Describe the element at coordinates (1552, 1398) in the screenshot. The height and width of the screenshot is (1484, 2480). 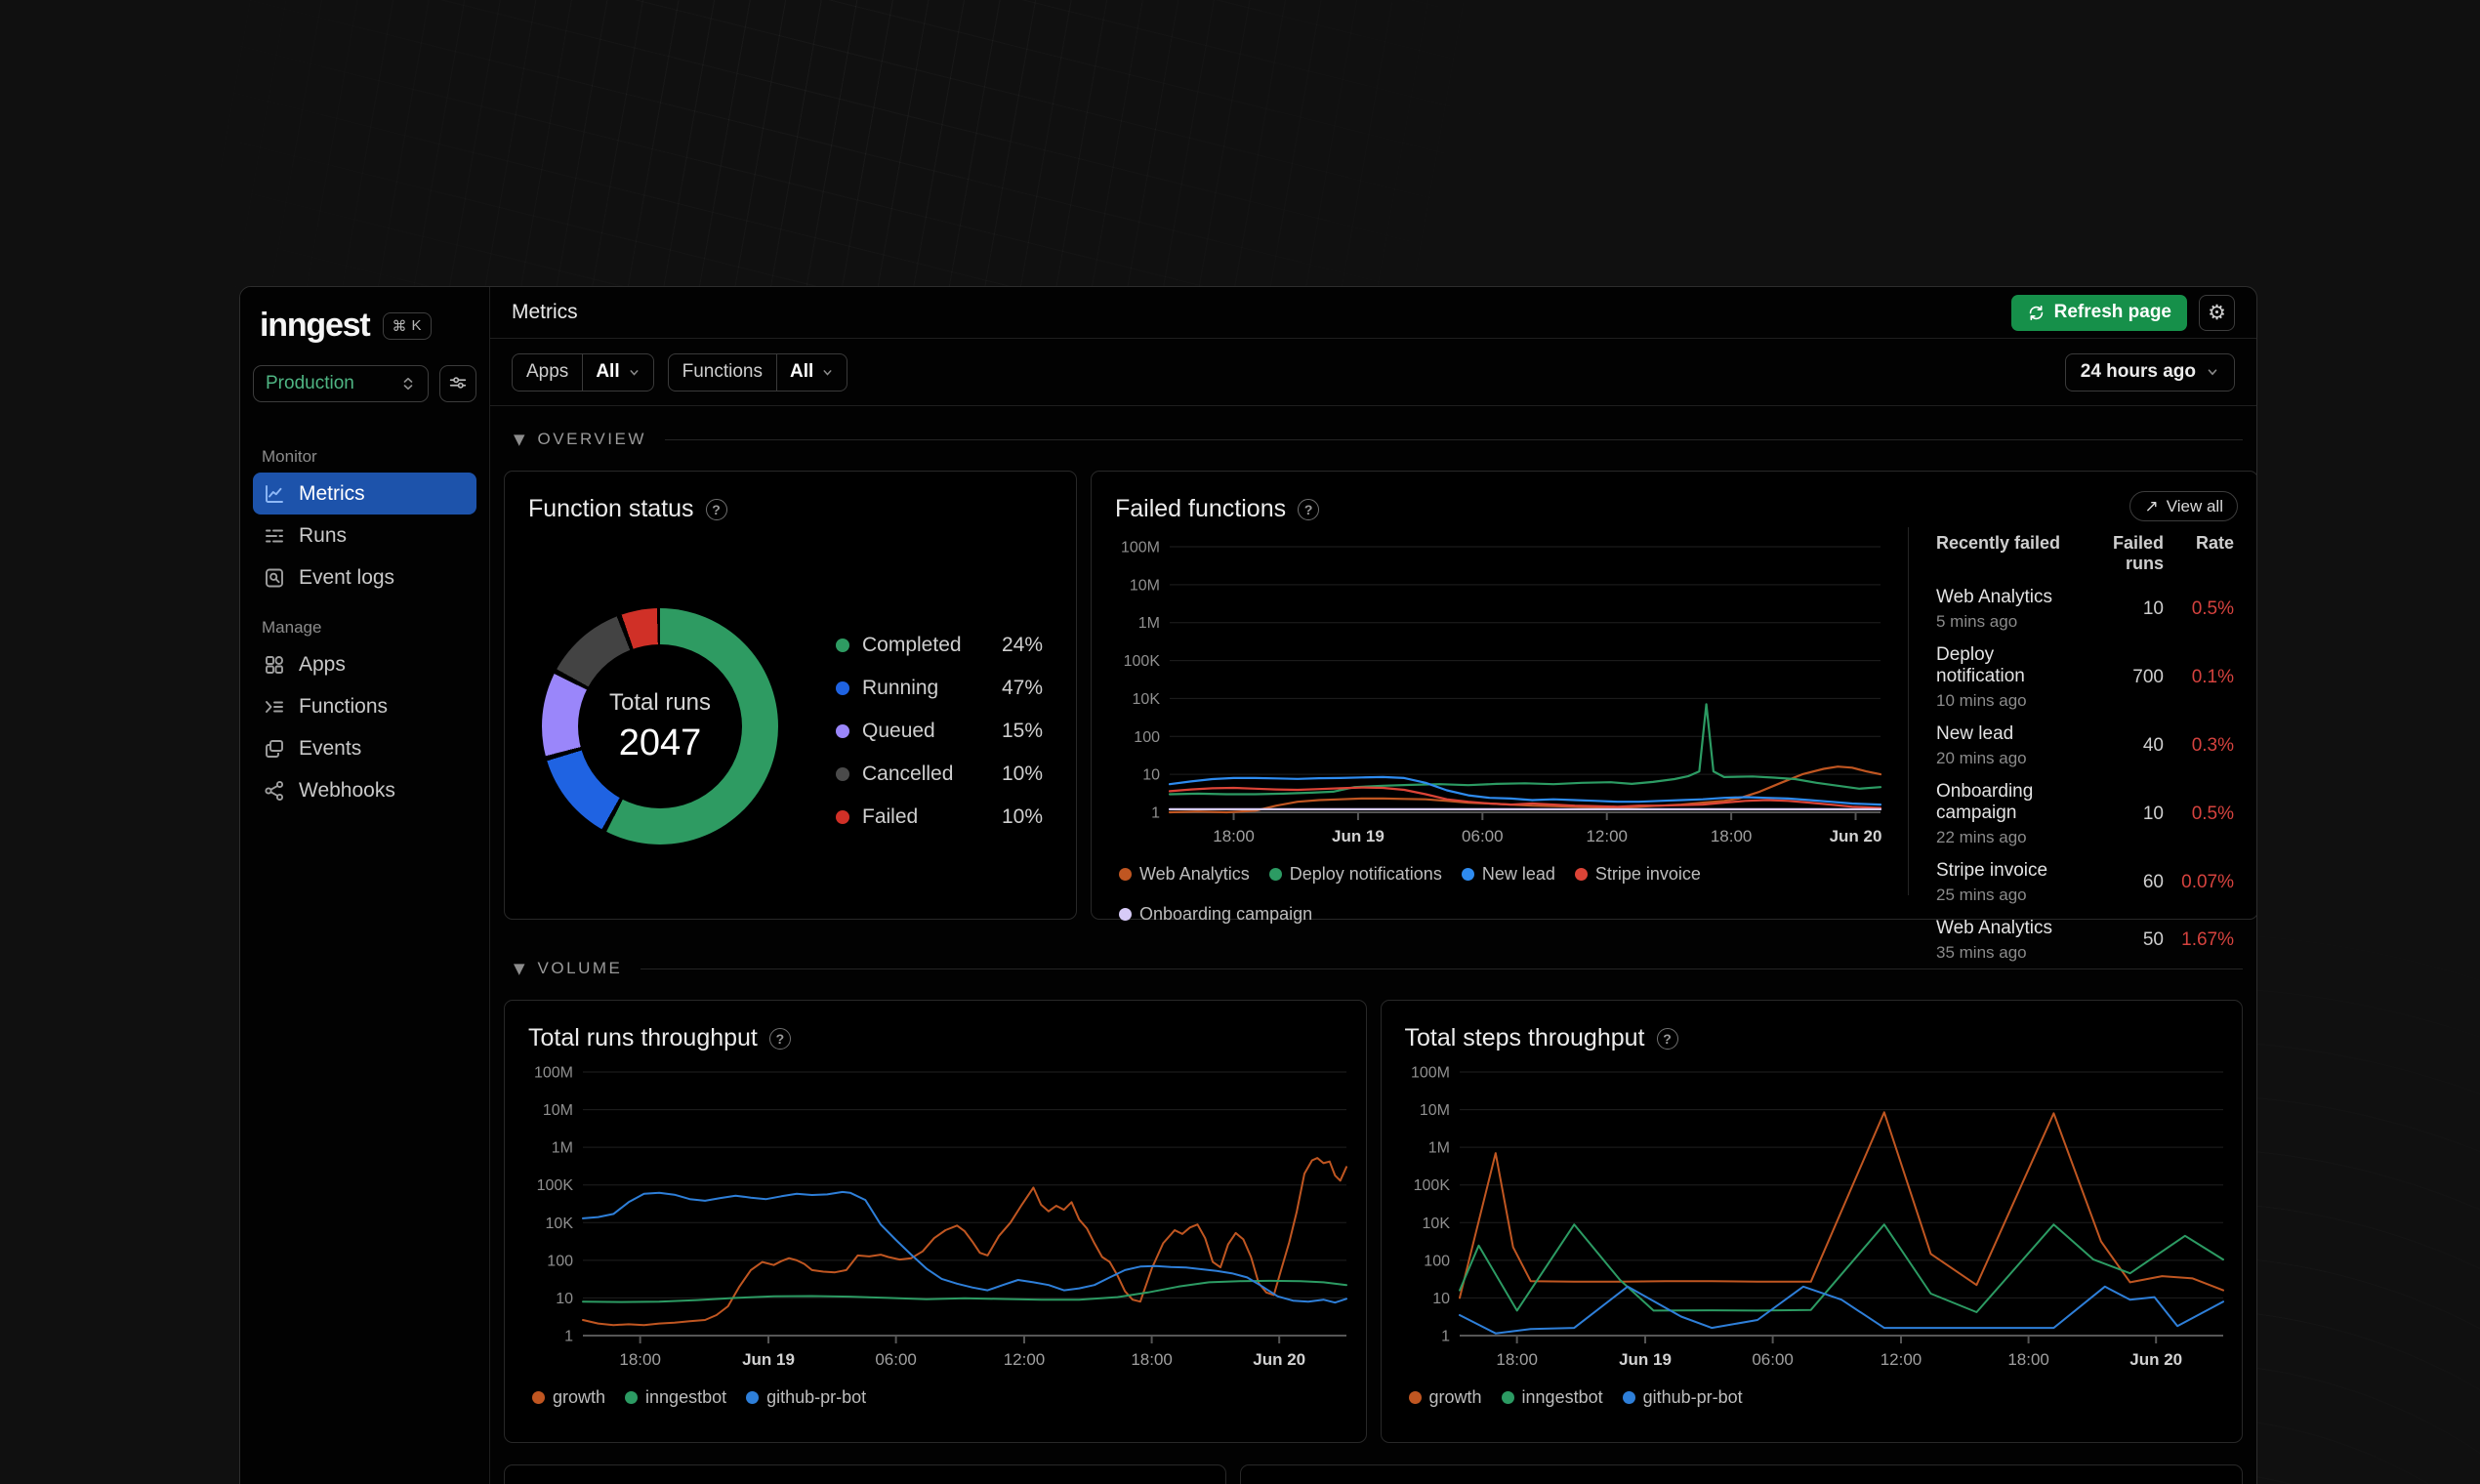
I see `chart-legend-item: inngestbot` at that location.